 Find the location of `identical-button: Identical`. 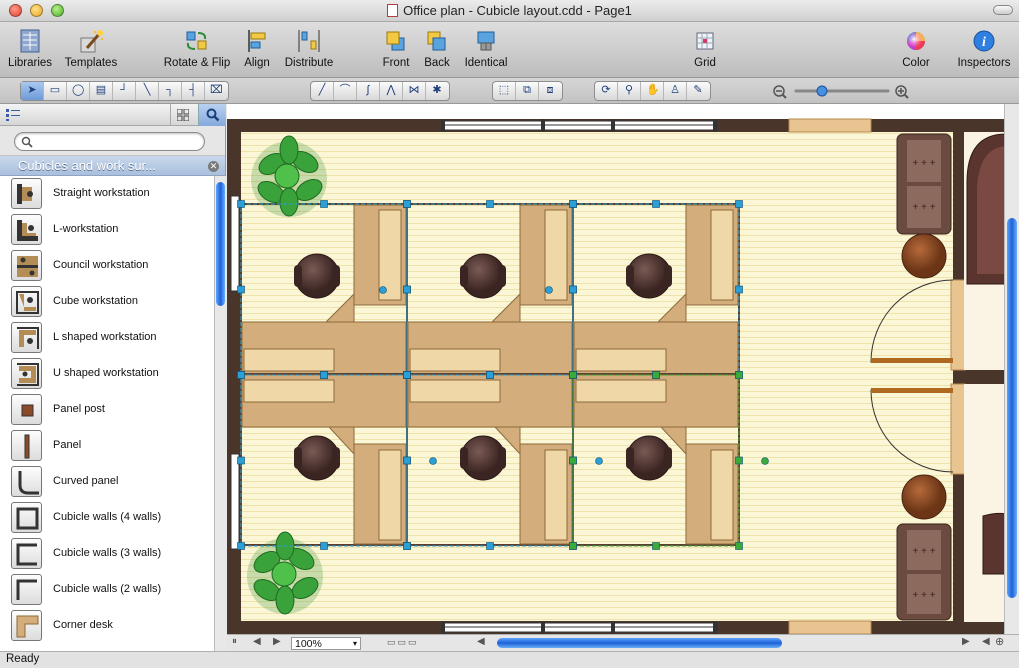

identical-button: Identical is located at coordinates (486, 48).